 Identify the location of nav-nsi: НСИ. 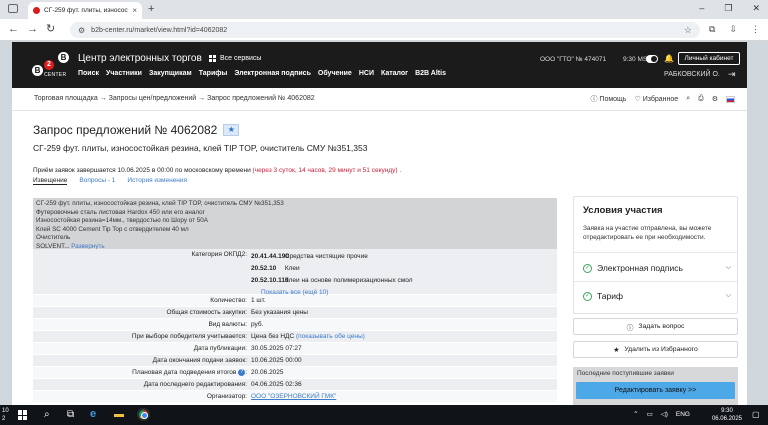
(366, 73).